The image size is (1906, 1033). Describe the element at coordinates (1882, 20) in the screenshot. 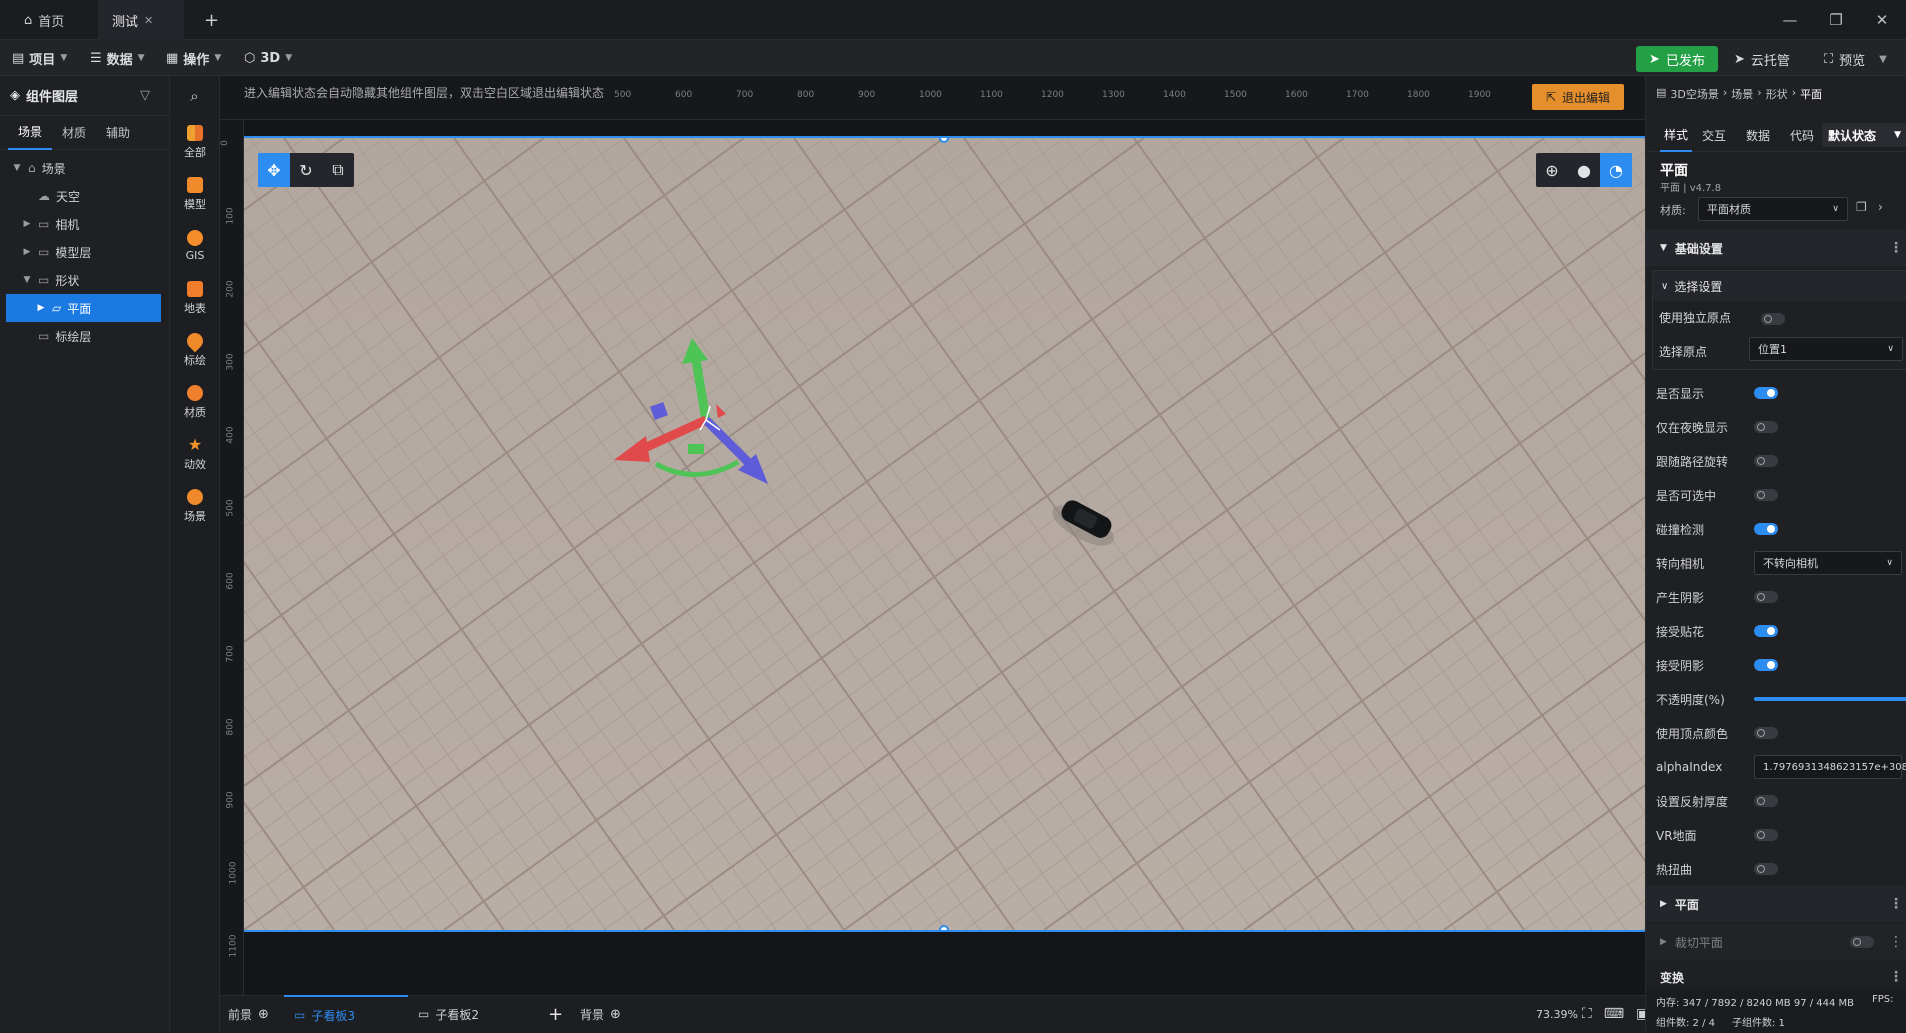

I see `close-window-button: ✕` at that location.